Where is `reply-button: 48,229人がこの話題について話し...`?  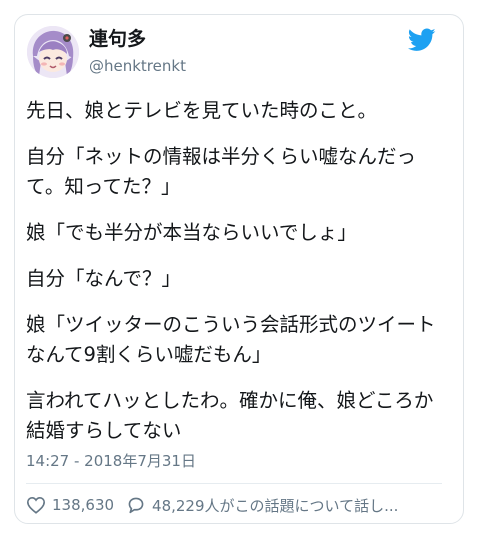 reply-button: 48,229人がこの話題について話し... is located at coordinates (262, 505).